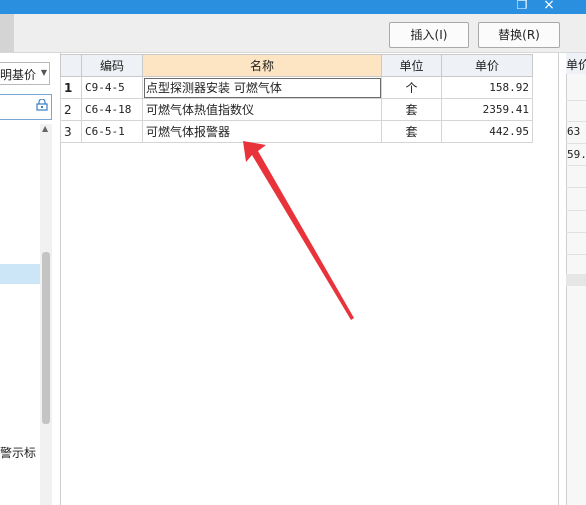  I want to click on annotation-arrow, so click(298, 230).